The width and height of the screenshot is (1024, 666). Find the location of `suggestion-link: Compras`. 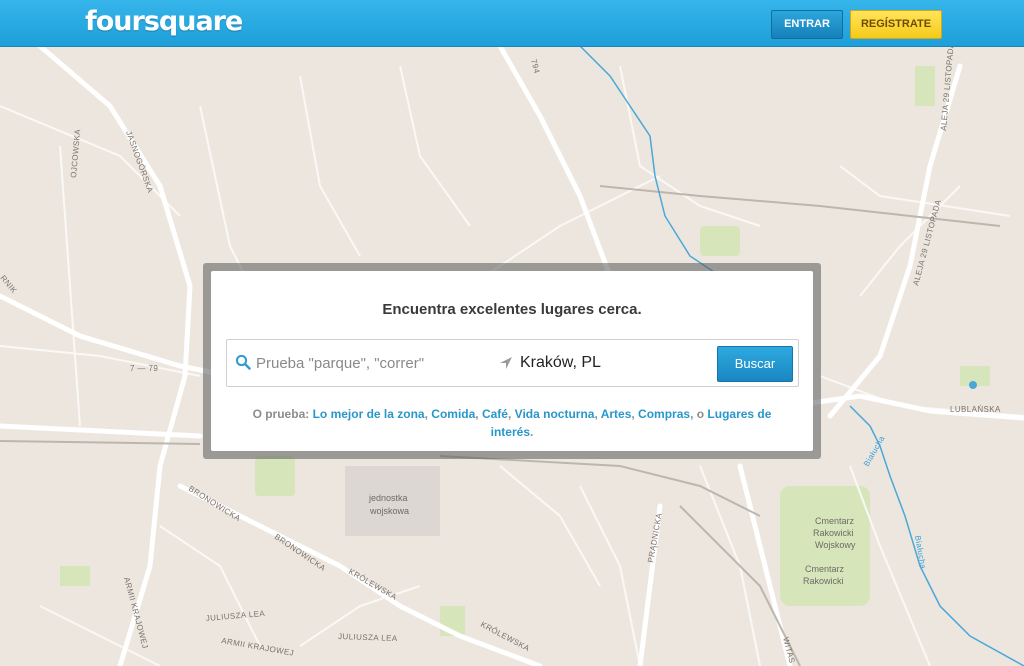

suggestion-link: Compras is located at coordinates (664, 414).